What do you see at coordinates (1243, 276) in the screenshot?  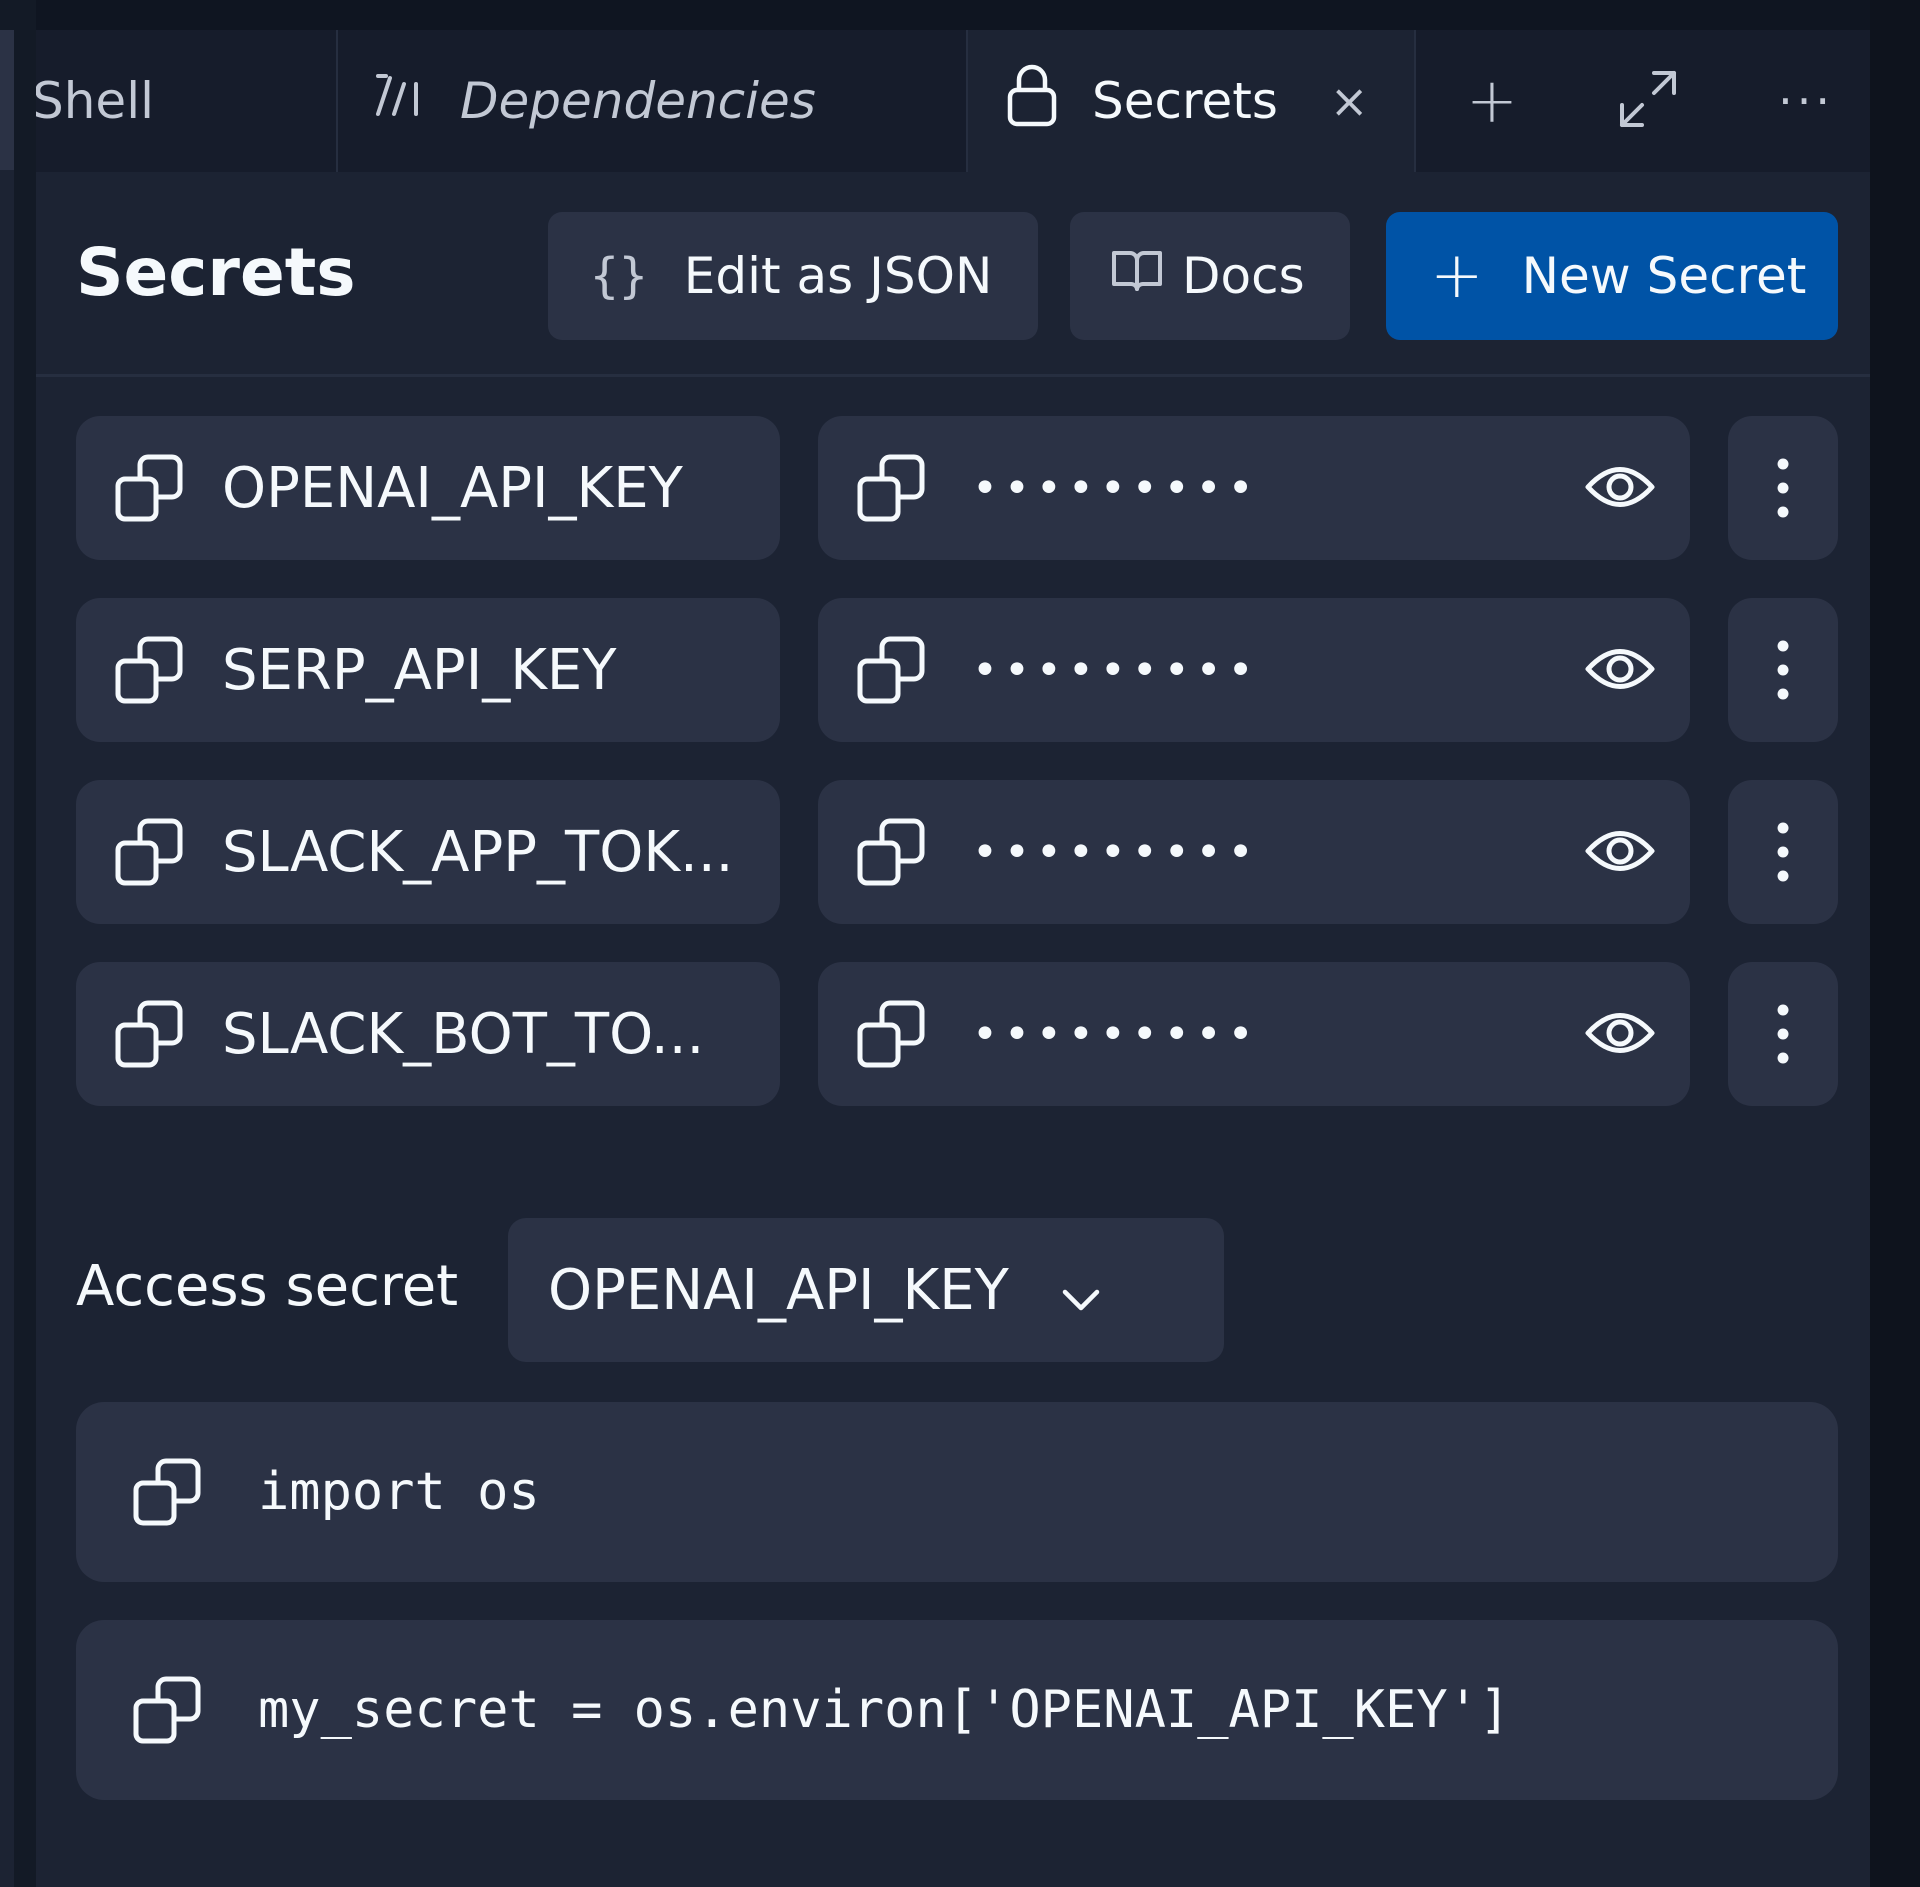 I see `docs-label: Docs` at bounding box center [1243, 276].